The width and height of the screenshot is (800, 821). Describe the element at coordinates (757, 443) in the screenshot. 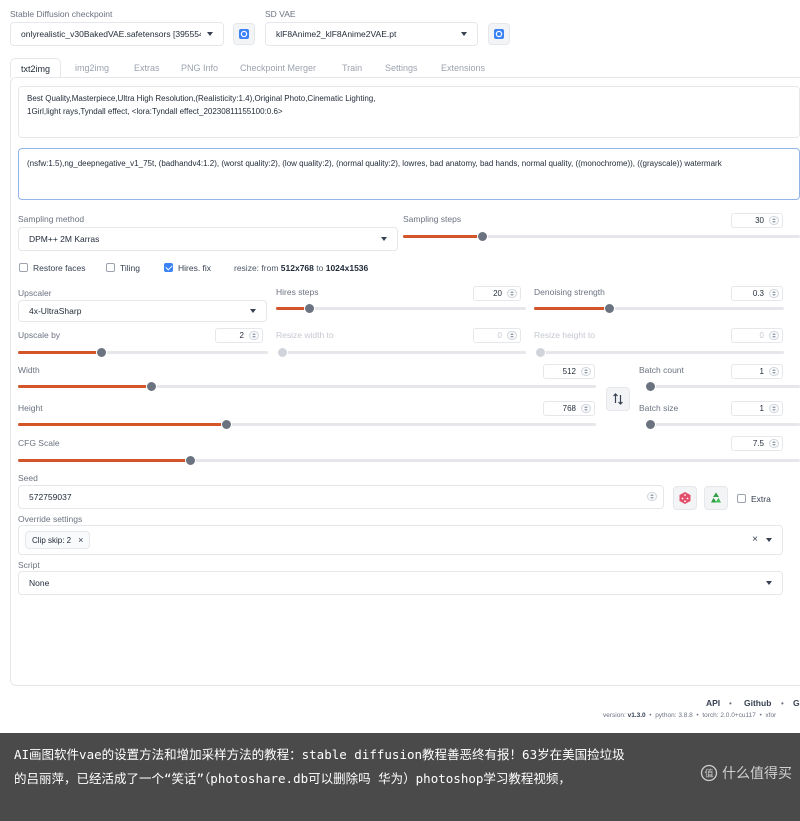

I see `cfg-scale-input: 7.5` at that location.